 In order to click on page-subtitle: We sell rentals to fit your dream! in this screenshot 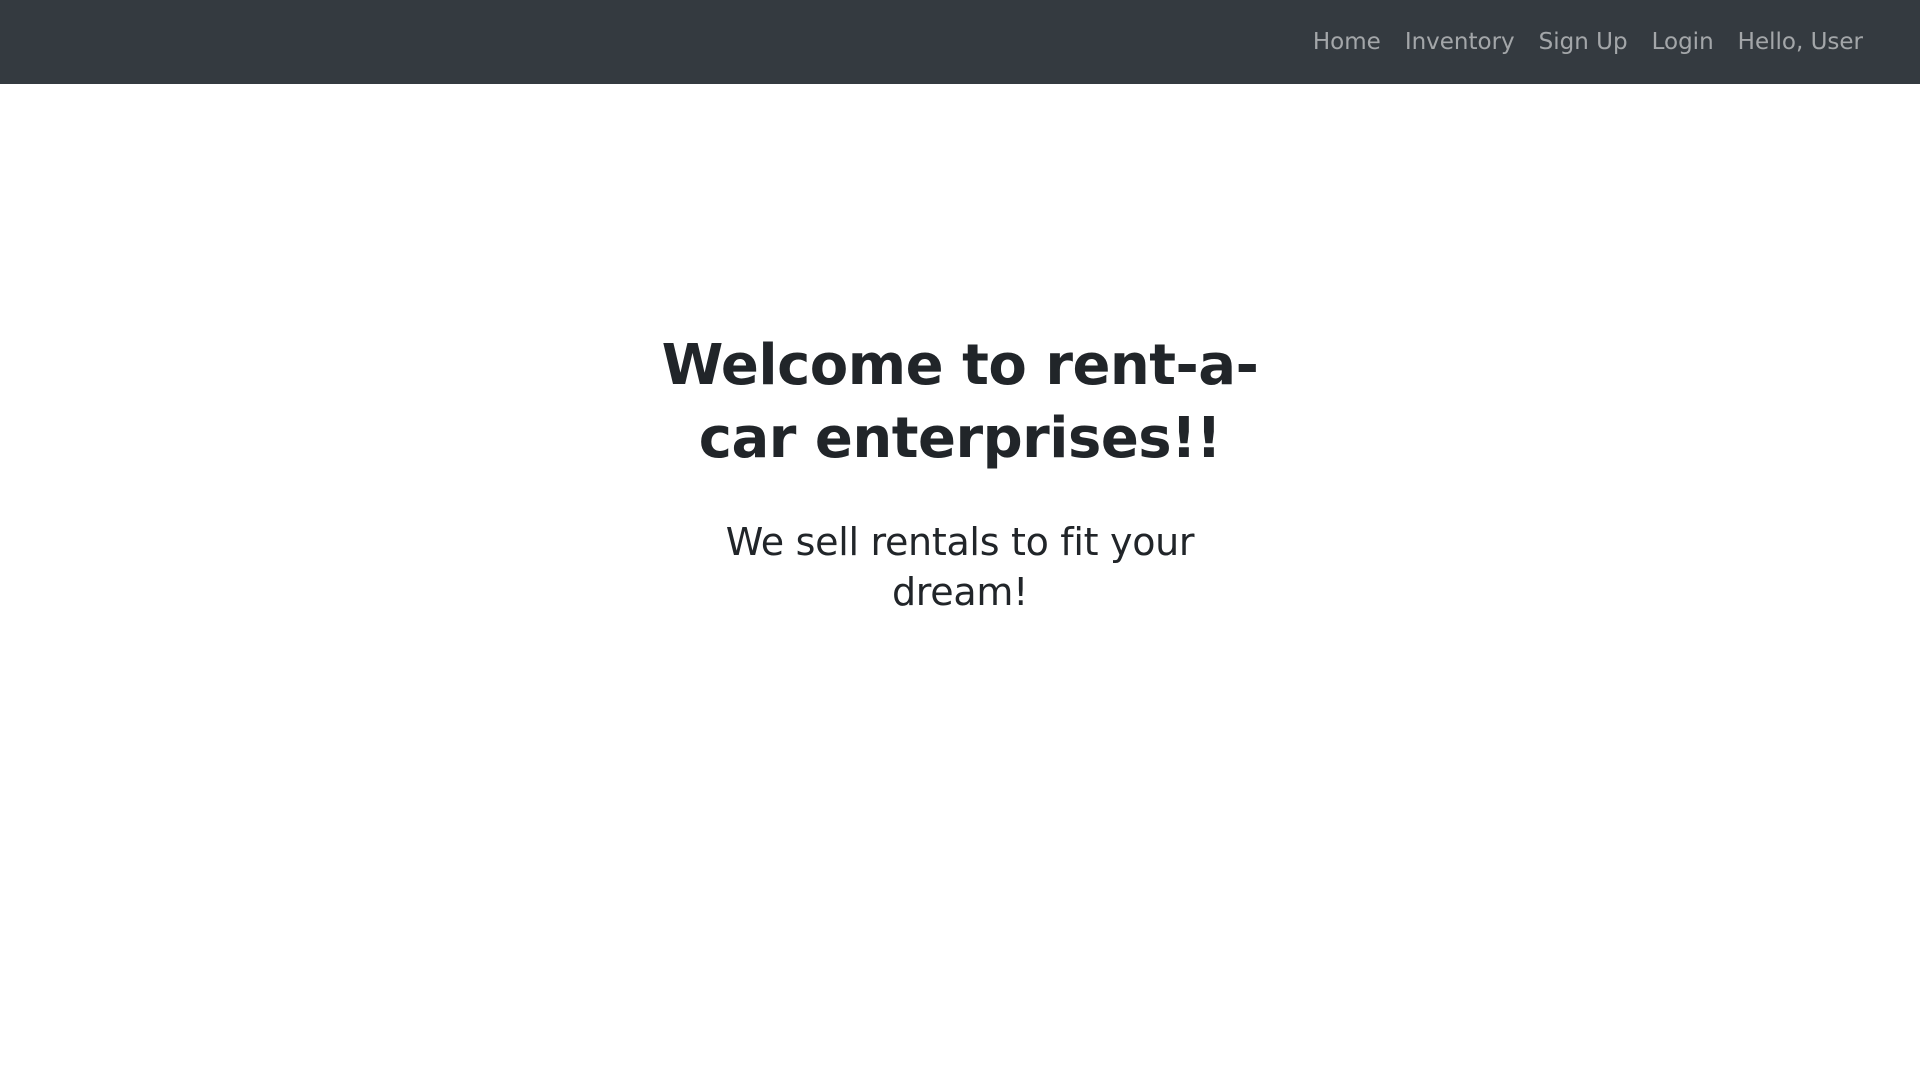, I will do `click(960, 567)`.